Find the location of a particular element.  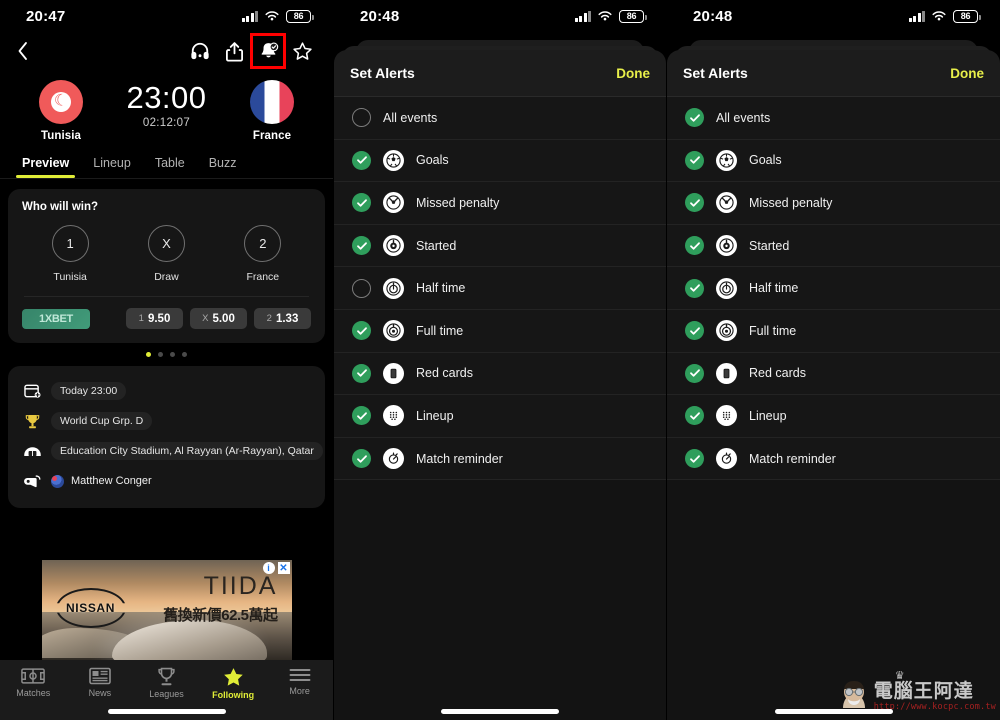

tab-lineup: Lineup is located at coordinates (112, 167).